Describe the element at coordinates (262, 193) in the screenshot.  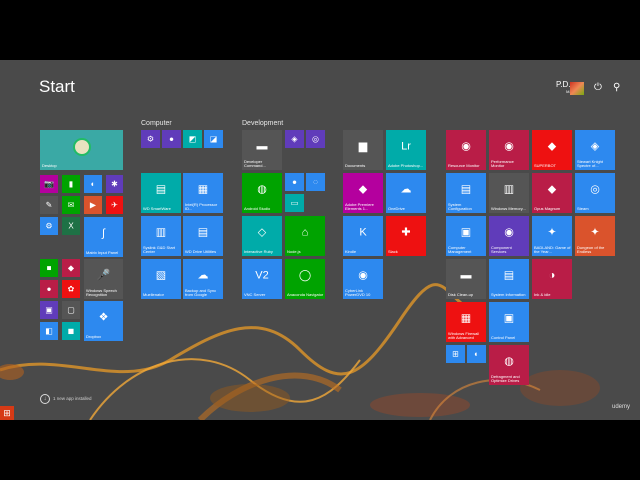
I see `tile-android: ◍ Android Studio` at that location.